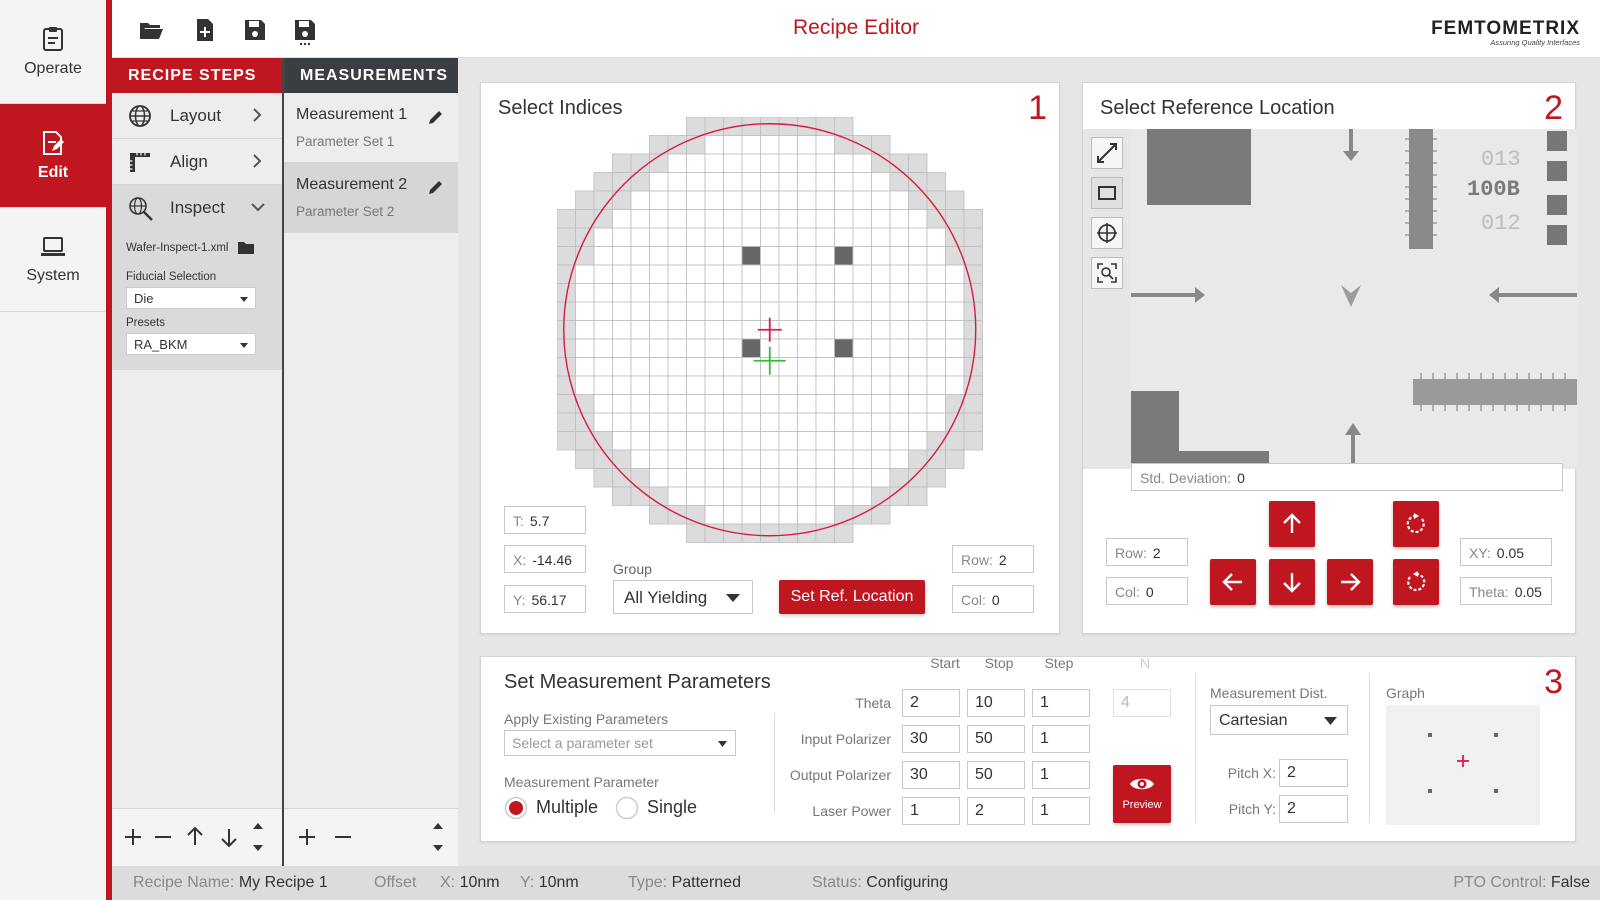 The width and height of the screenshot is (1600, 900). I want to click on rectangle-tool, so click(1107, 193).